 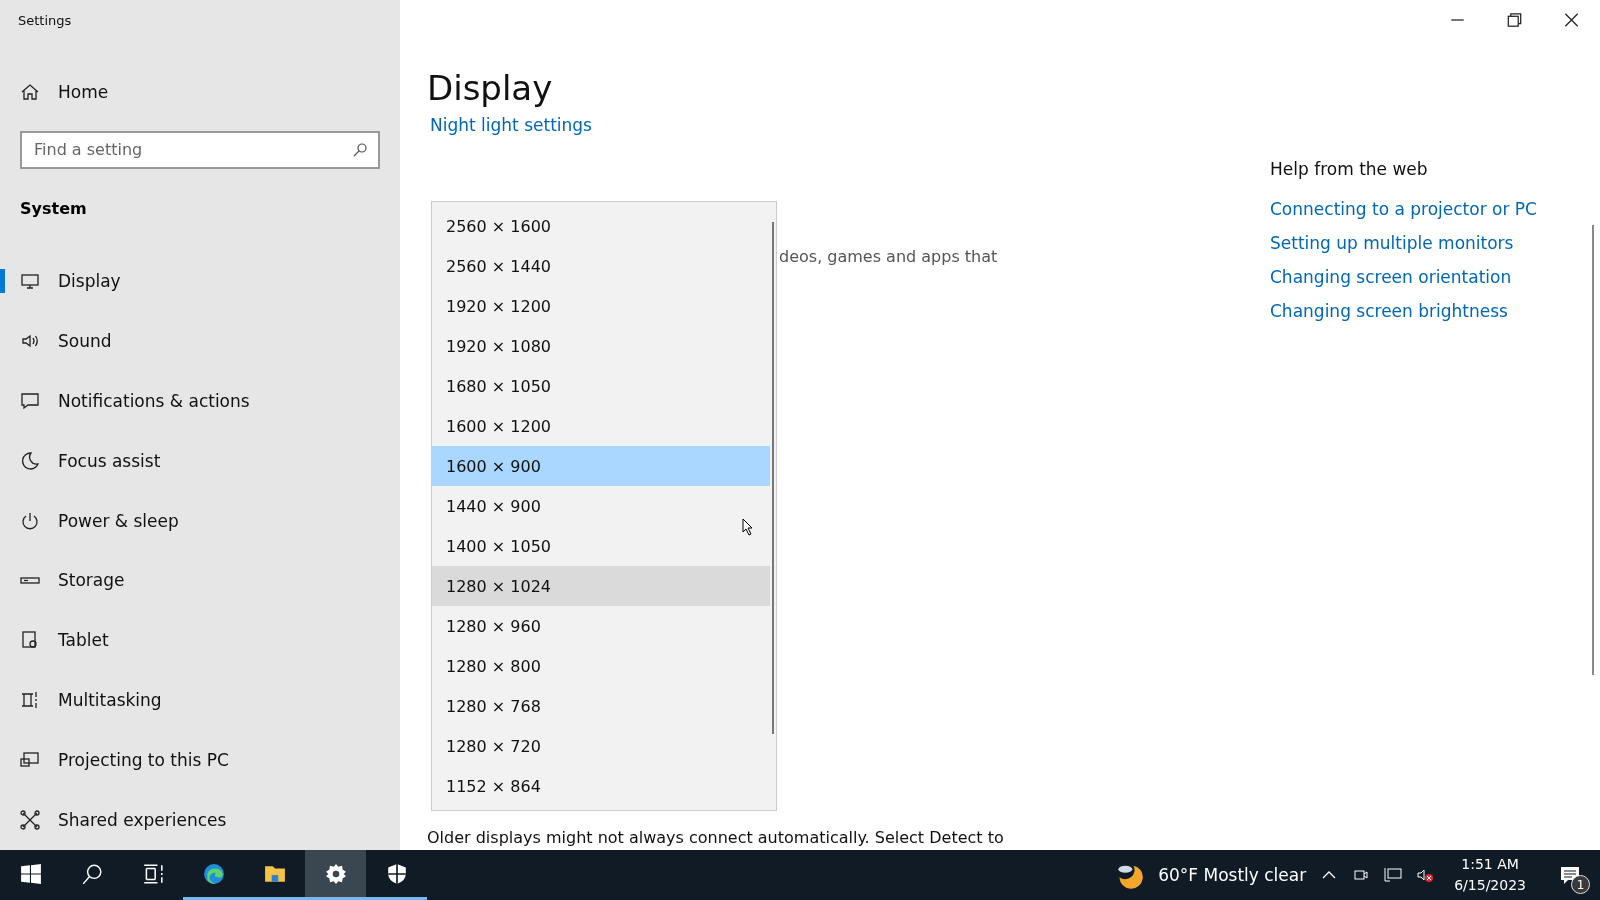 I want to click on windows-logo-icon, so click(x=30, y=873).